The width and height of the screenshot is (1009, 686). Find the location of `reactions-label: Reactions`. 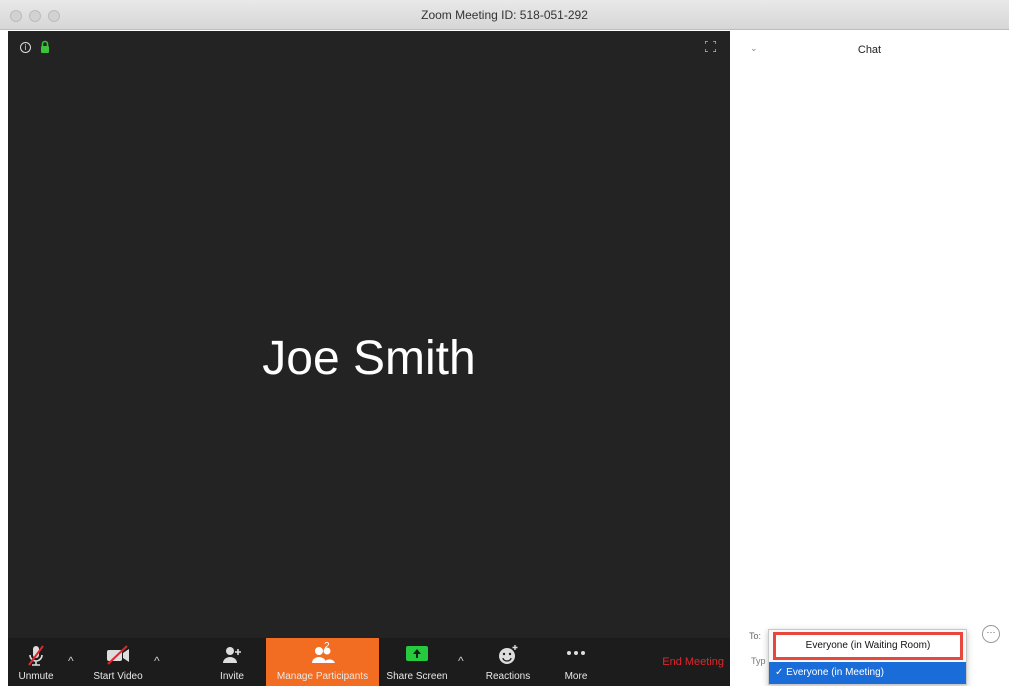

reactions-label: Reactions is located at coordinates (508, 676).